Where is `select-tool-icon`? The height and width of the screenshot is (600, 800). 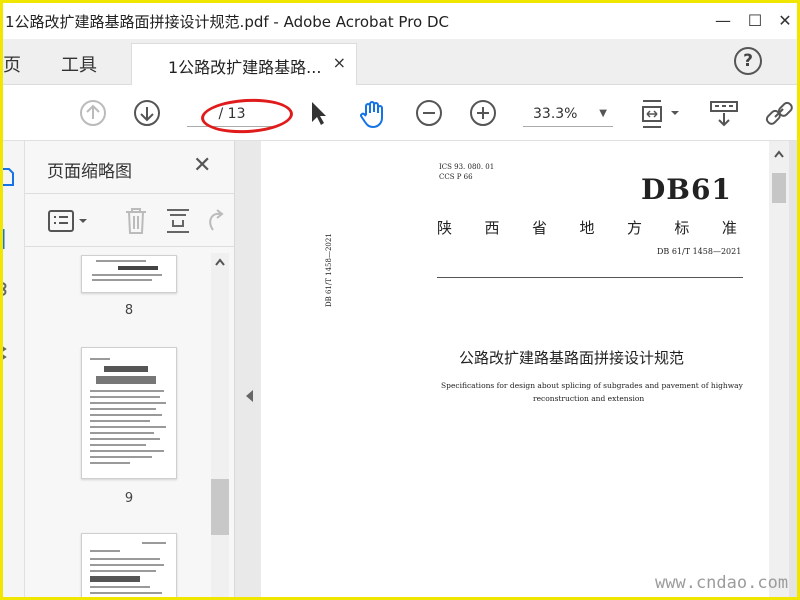 select-tool-icon is located at coordinates (318, 113).